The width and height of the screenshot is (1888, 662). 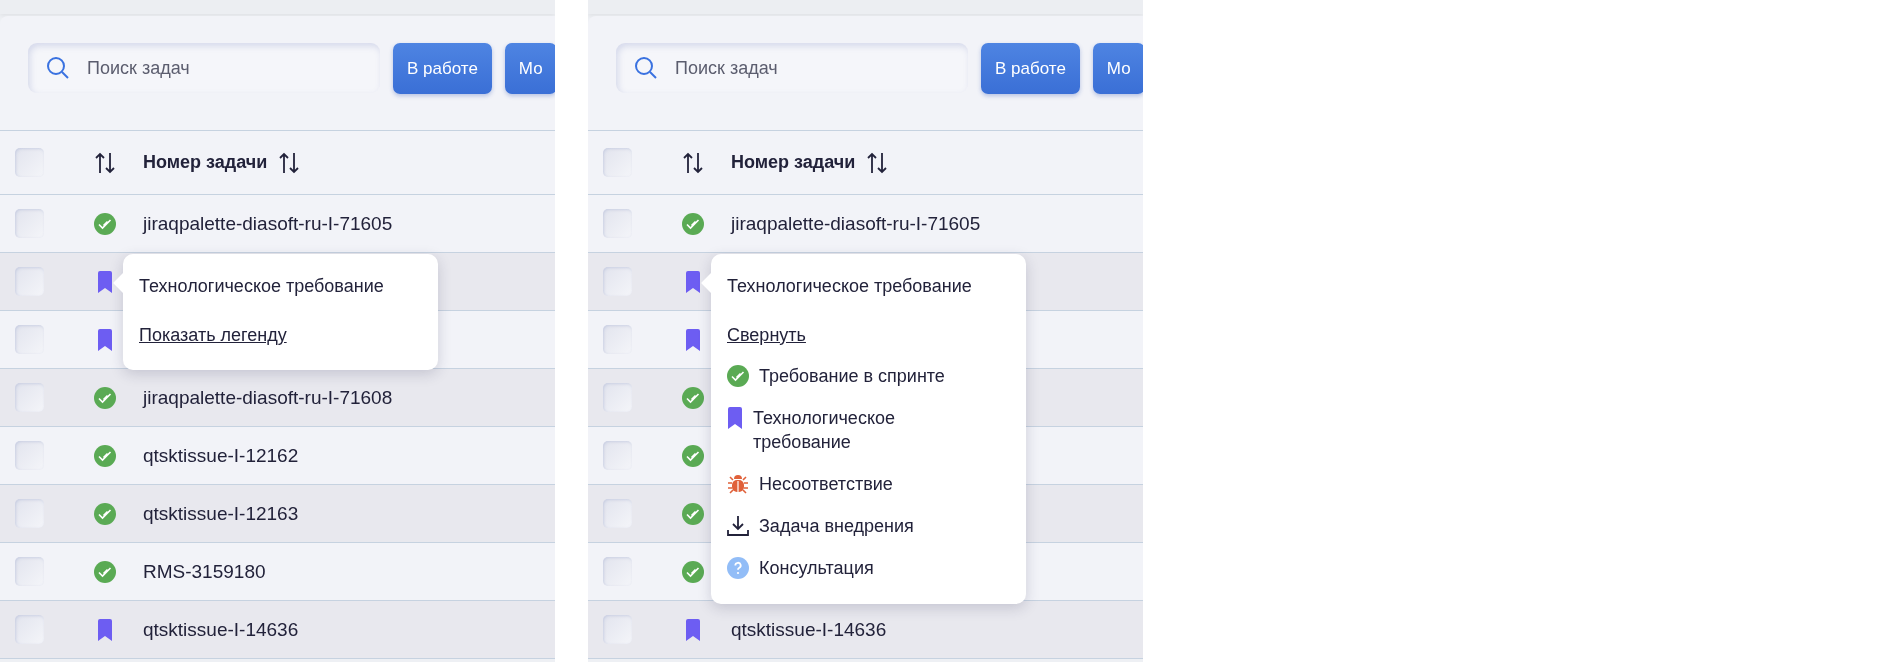 What do you see at coordinates (738, 568) in the screenshot?
I see `question-circle-icon` at bounding box center [738, 568].